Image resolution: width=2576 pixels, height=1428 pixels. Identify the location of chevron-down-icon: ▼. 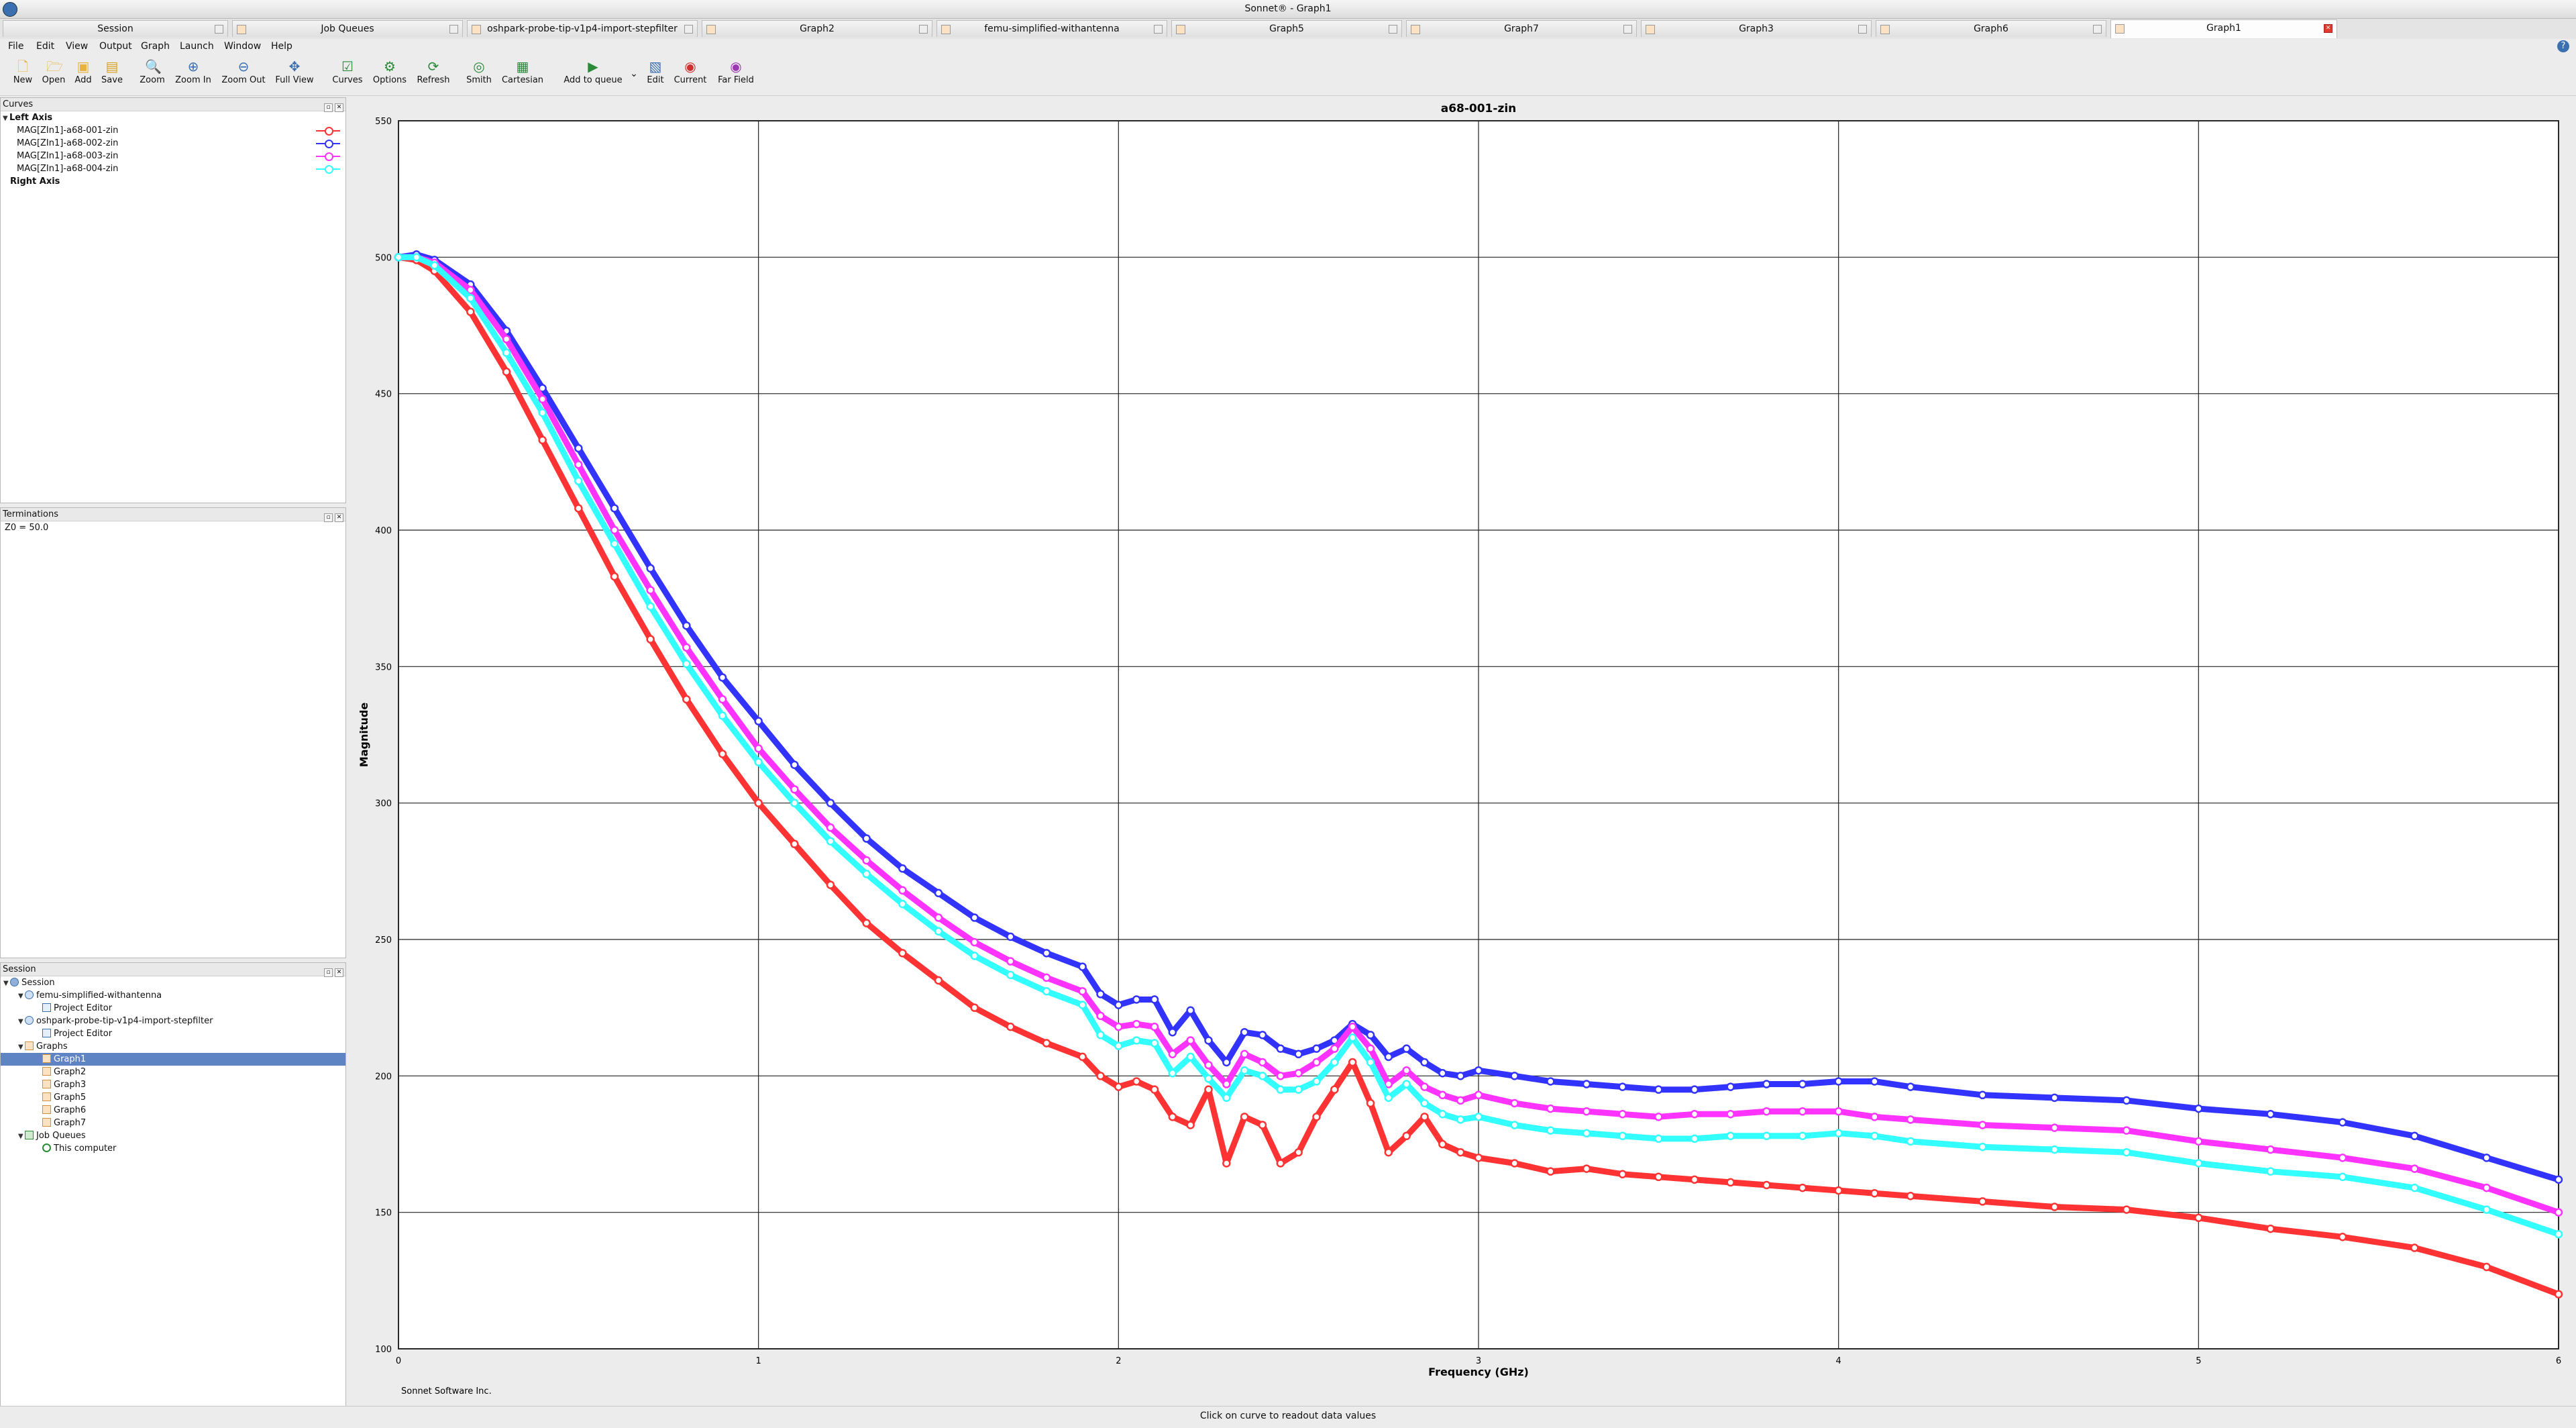
(21, 1047).